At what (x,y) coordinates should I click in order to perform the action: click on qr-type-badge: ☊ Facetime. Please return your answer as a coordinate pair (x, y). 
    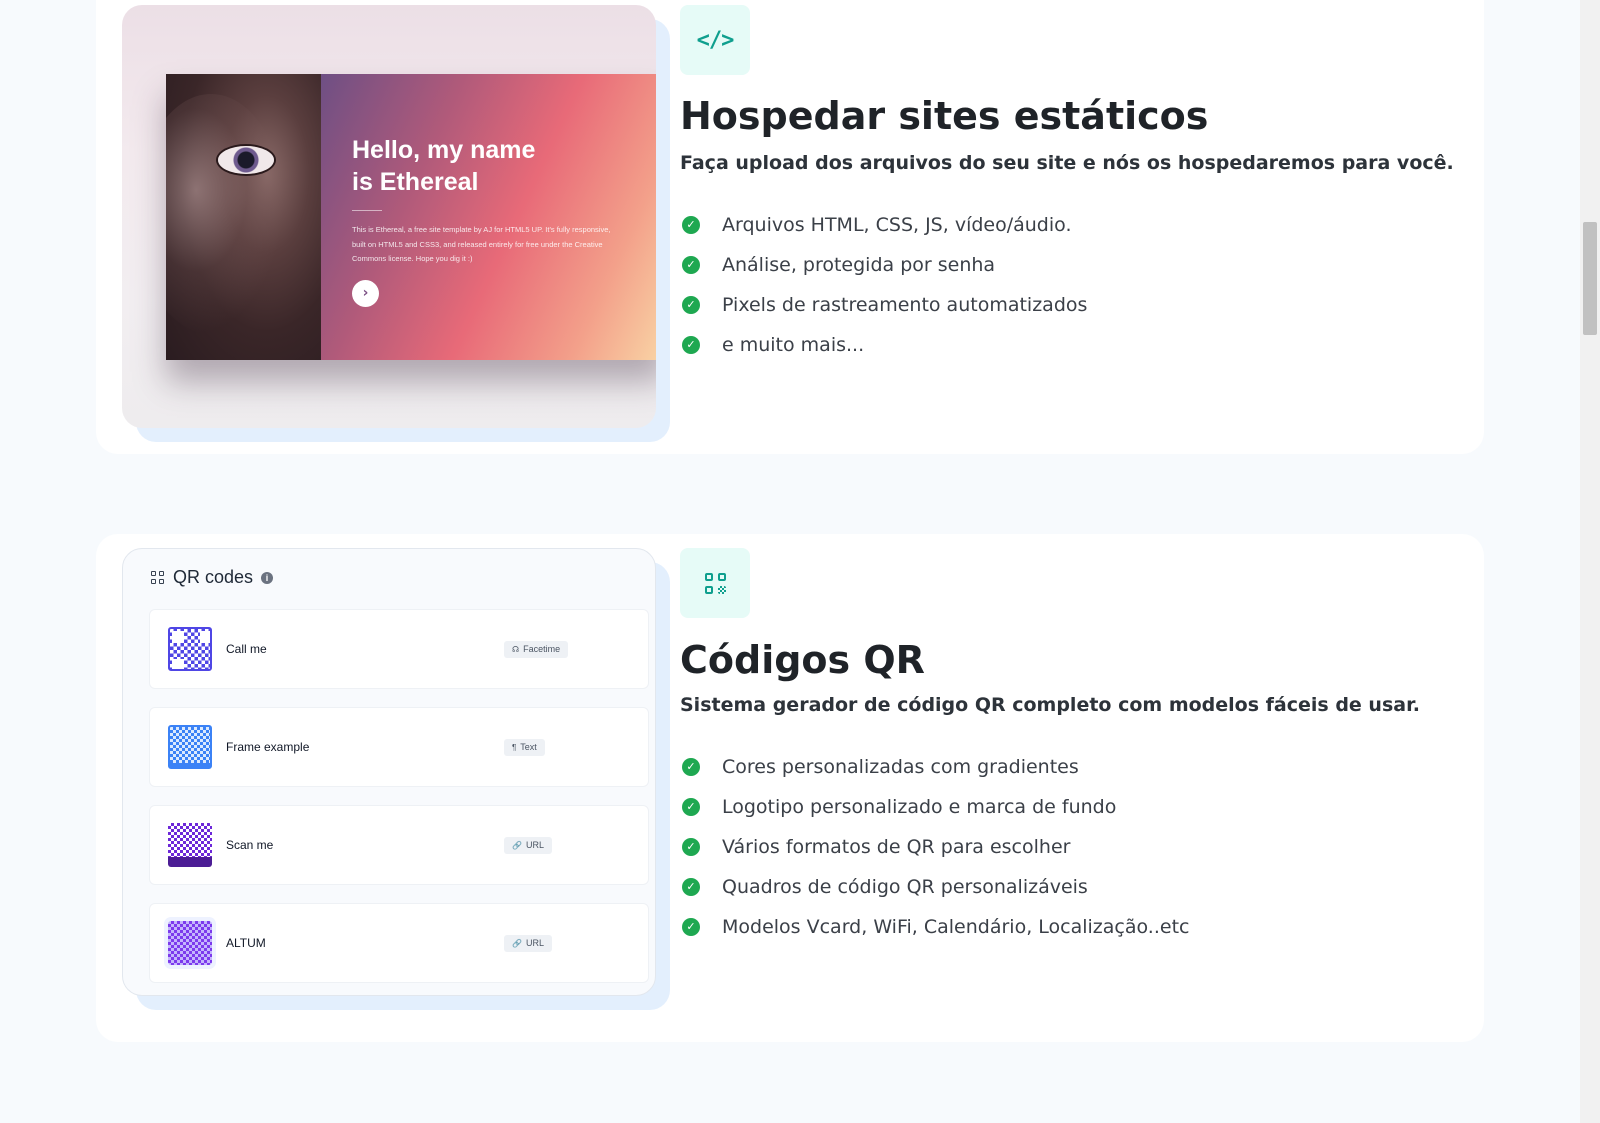
    Looking at the image, I should click on (536, 649).